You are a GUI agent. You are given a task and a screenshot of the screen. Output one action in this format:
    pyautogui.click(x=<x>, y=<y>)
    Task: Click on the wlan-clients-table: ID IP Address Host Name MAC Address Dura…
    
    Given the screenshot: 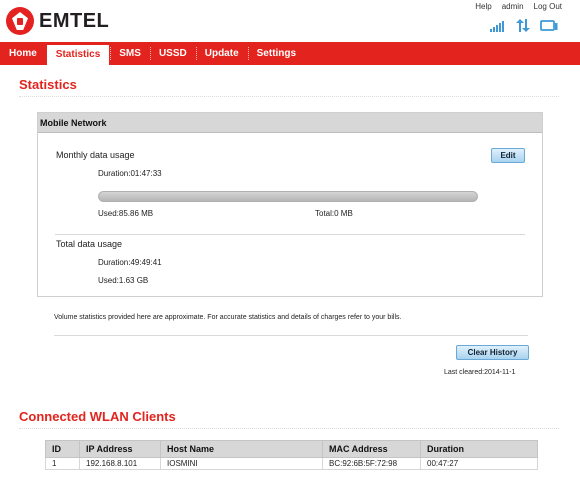 What is the action you would take?
    pyautogui.click(x=291, y=455)
    